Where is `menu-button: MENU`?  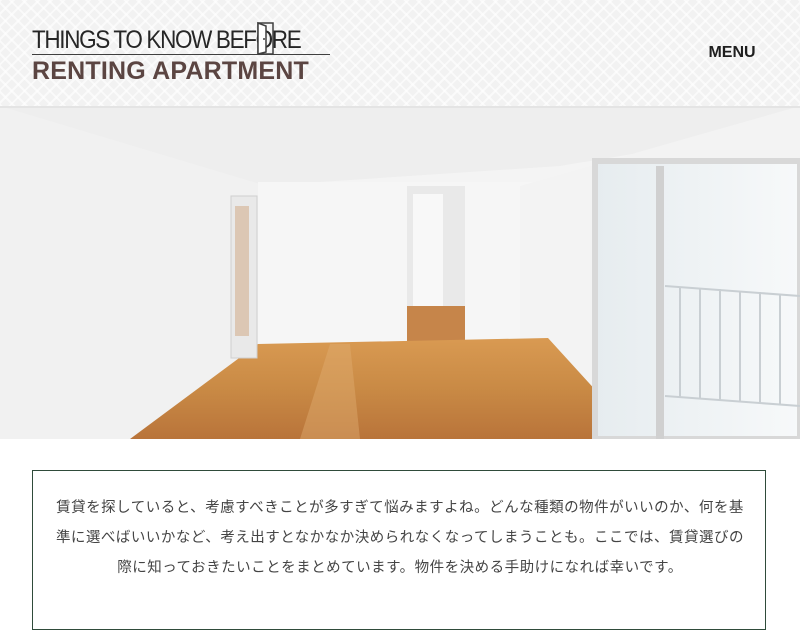
menu-button: MENU is located at coordinates (732, 53).